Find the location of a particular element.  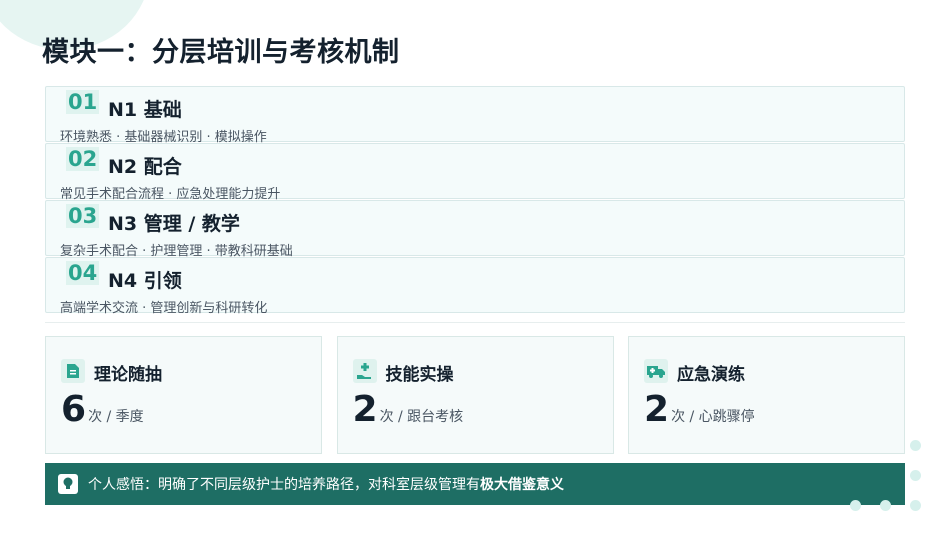

card-skill: 技能实操 2 次 / 跟台考核 is located at coordinates (475, 395).